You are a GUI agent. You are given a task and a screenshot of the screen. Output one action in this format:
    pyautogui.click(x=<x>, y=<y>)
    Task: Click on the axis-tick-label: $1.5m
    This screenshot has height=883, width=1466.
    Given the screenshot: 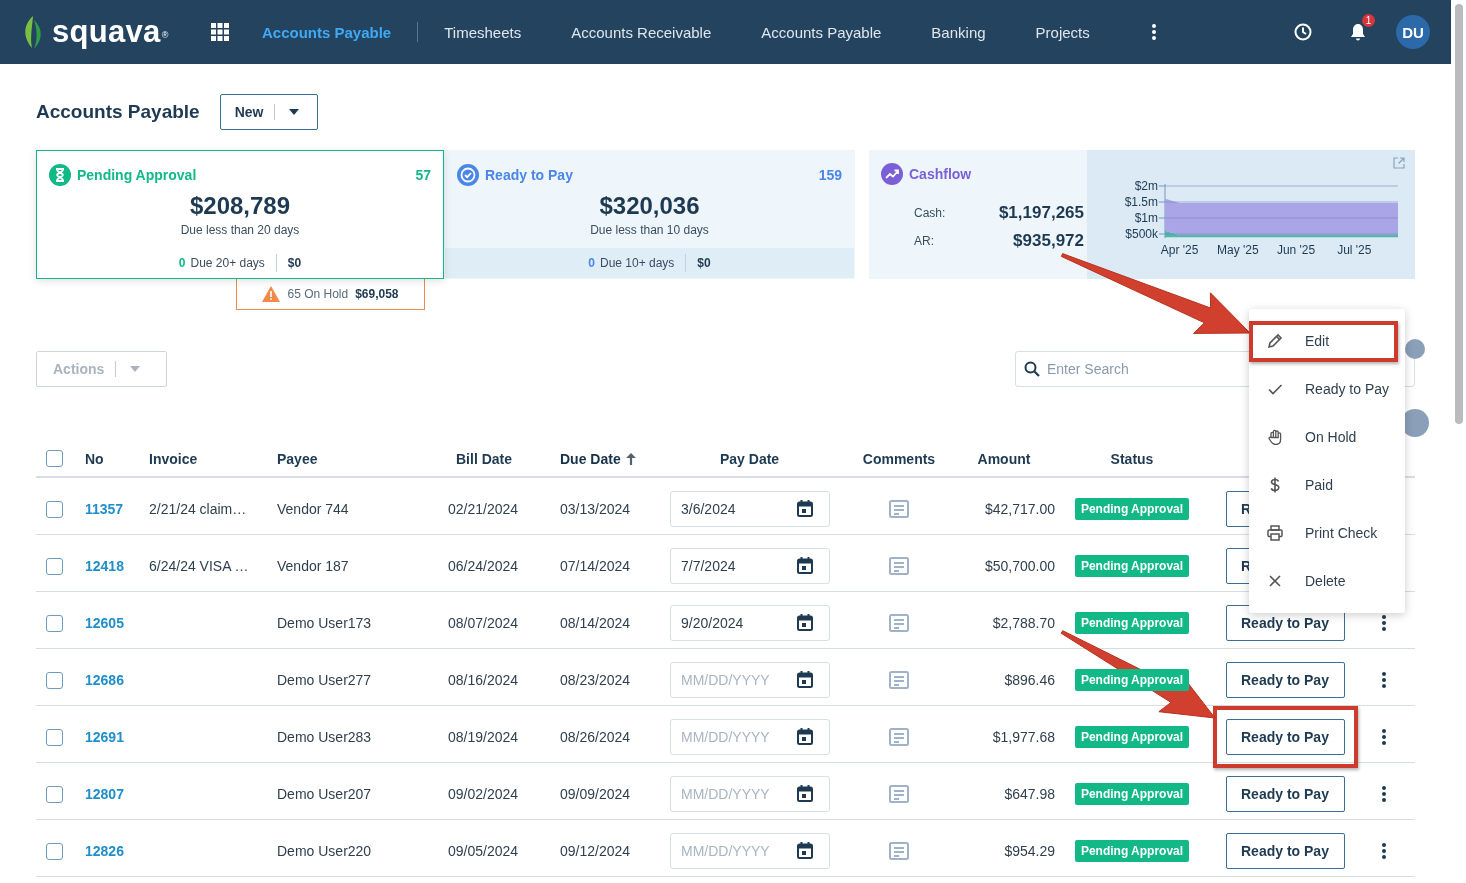 What is the action you would take?
    pyautogui.click(x=1141, y=202)
    